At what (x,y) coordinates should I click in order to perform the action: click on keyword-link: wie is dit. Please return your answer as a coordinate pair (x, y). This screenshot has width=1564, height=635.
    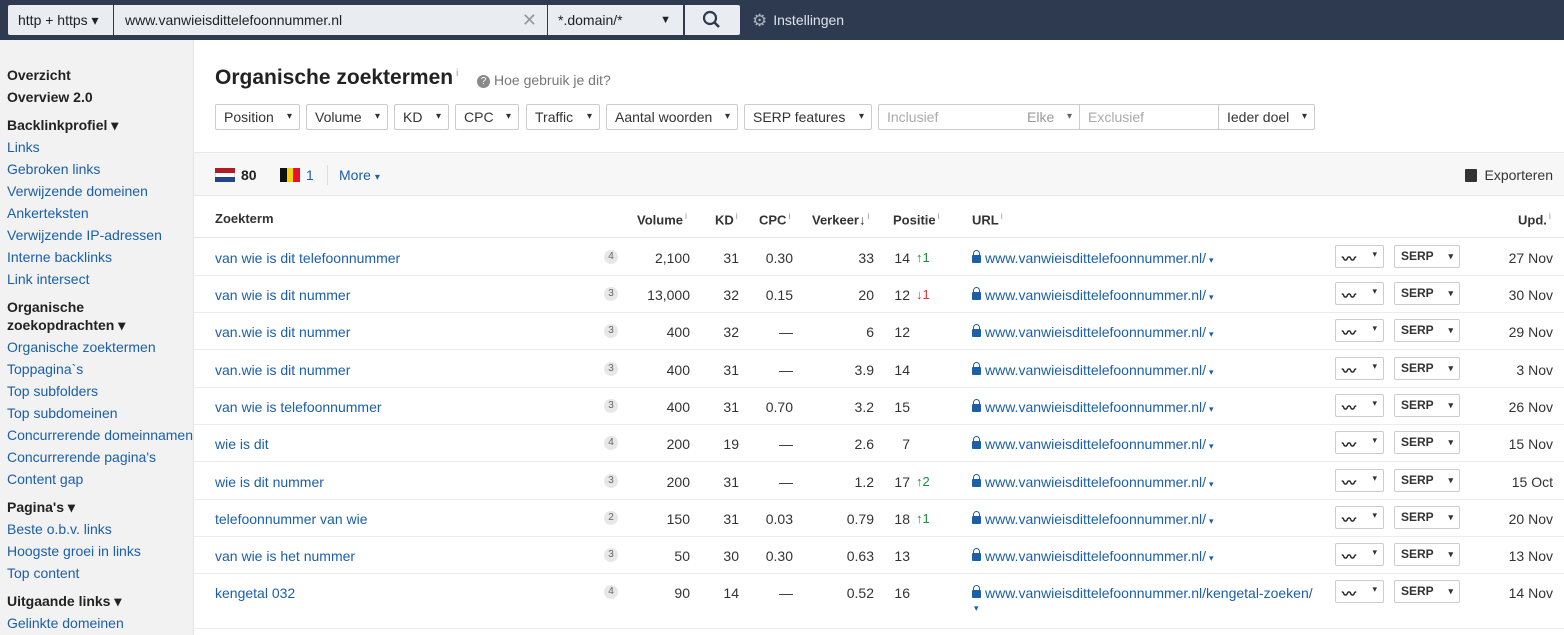
    Looking at the image, I should click on (242, 444).